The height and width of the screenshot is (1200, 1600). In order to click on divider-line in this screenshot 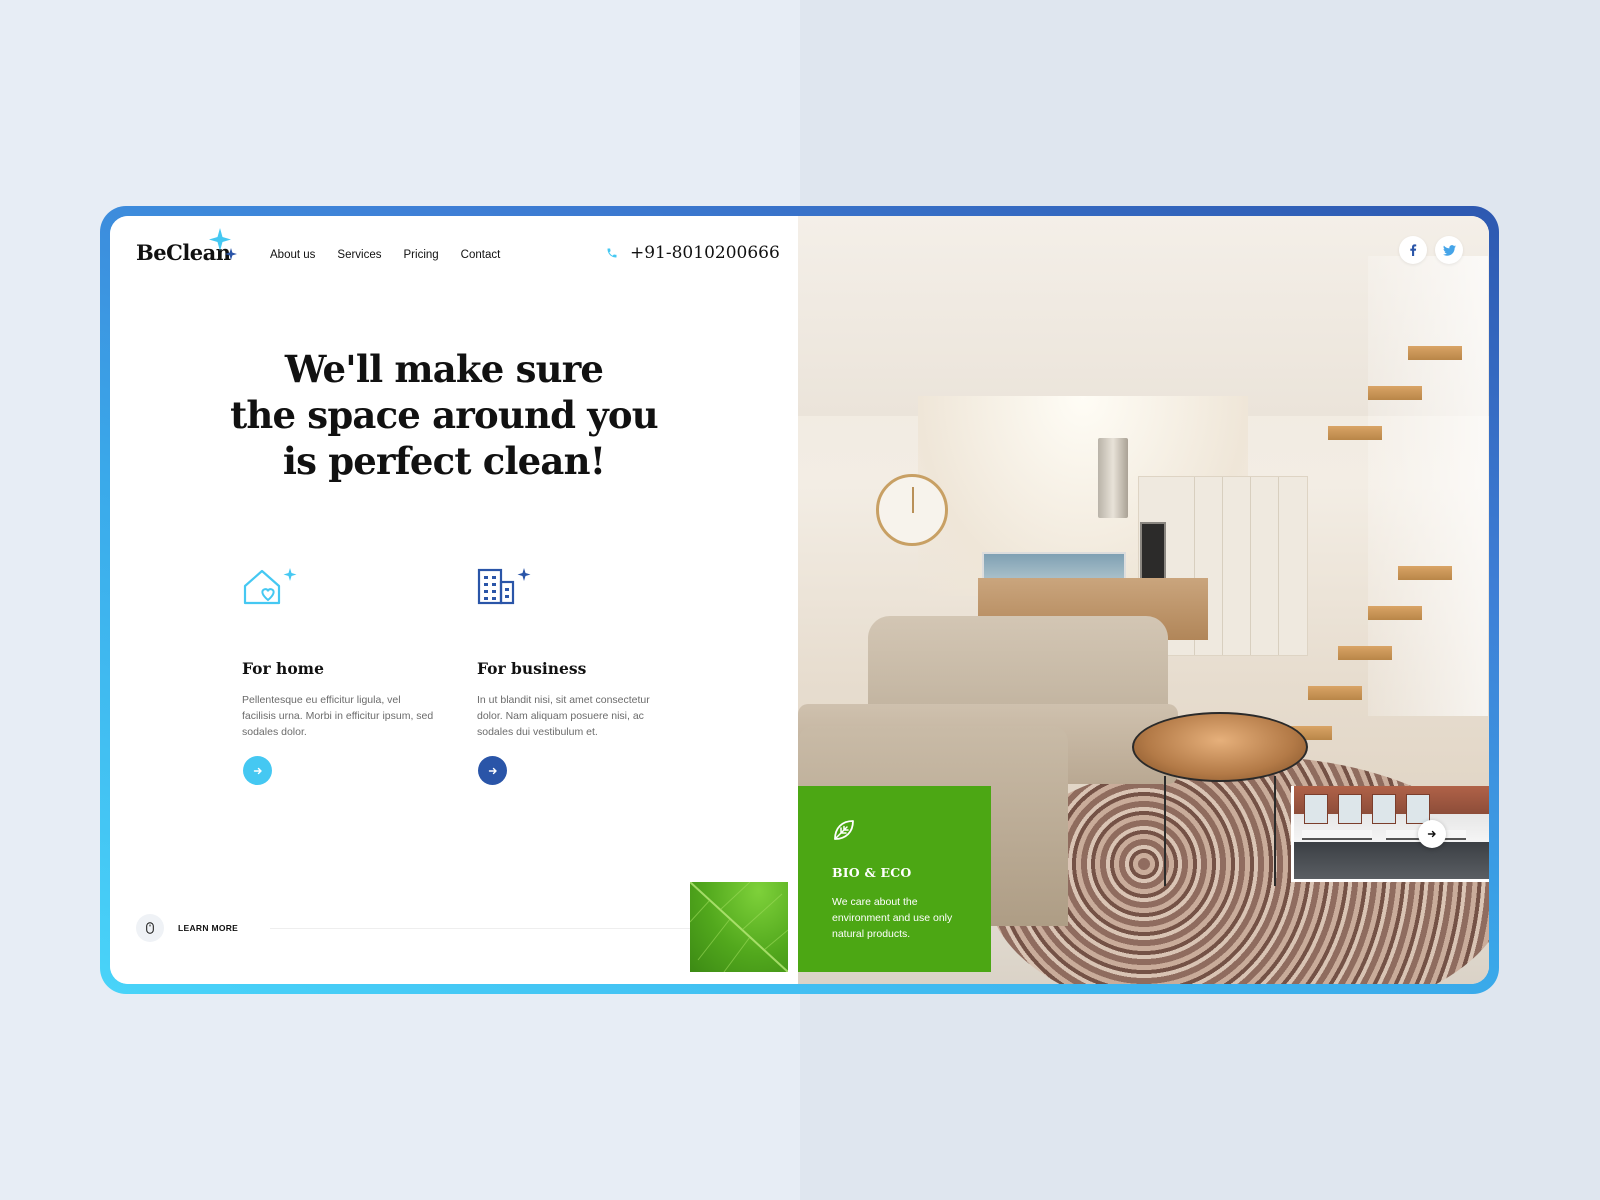, I will do `click(480, 928)`.